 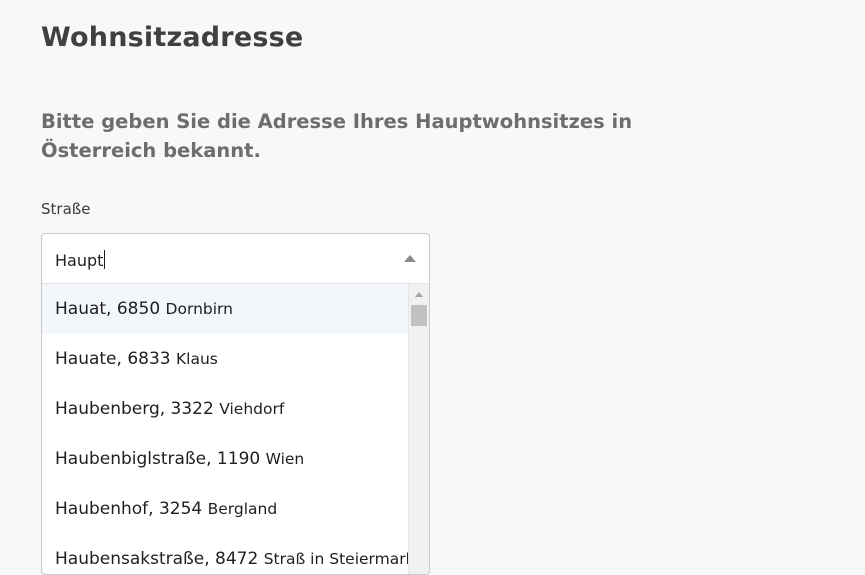 I want to click on suggestions-scrollbar, so click(x=418, y=429).